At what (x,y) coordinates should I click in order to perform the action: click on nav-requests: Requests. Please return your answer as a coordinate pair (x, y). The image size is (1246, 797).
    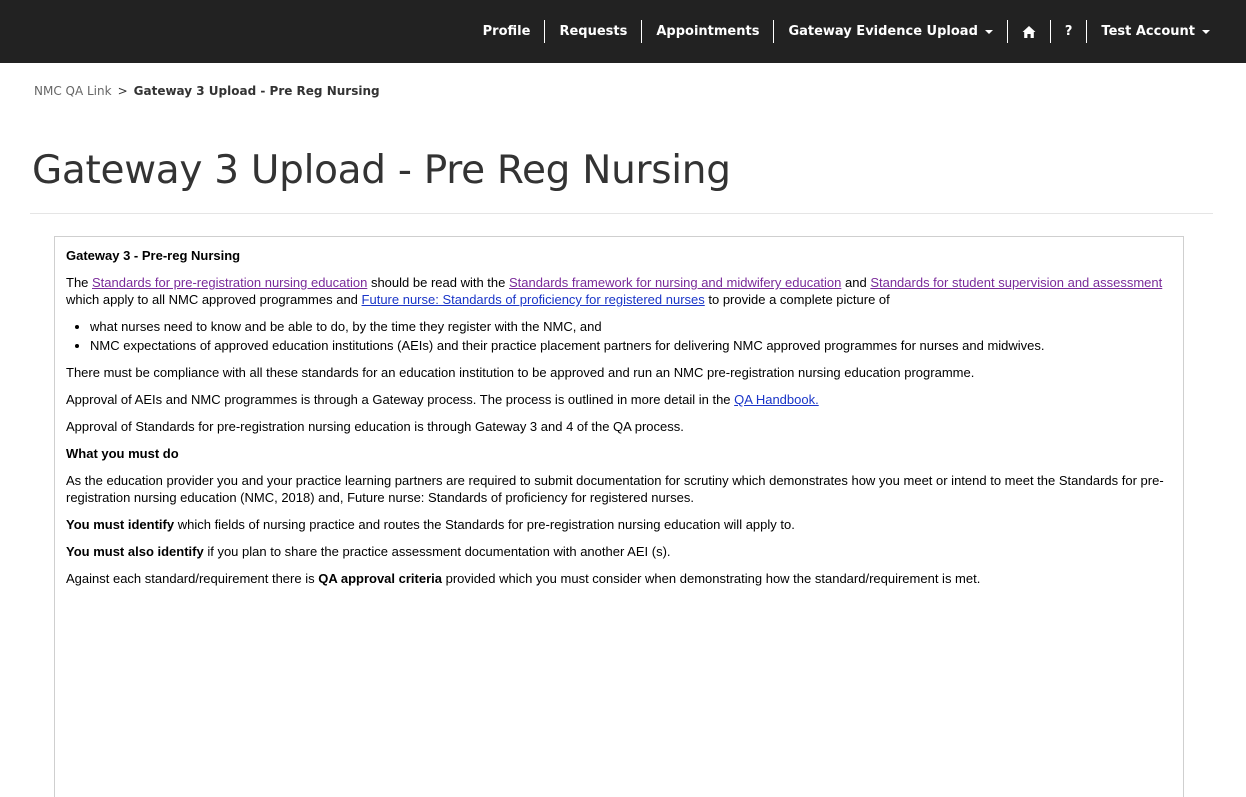
    Looking at the image, I should click on (593, 31).